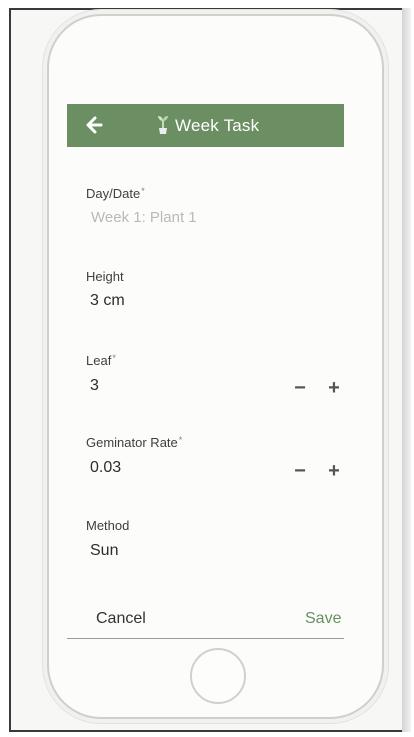 The image size is (414, 737). I want to click on leaf-decrement-button: −, so click(300, 388).